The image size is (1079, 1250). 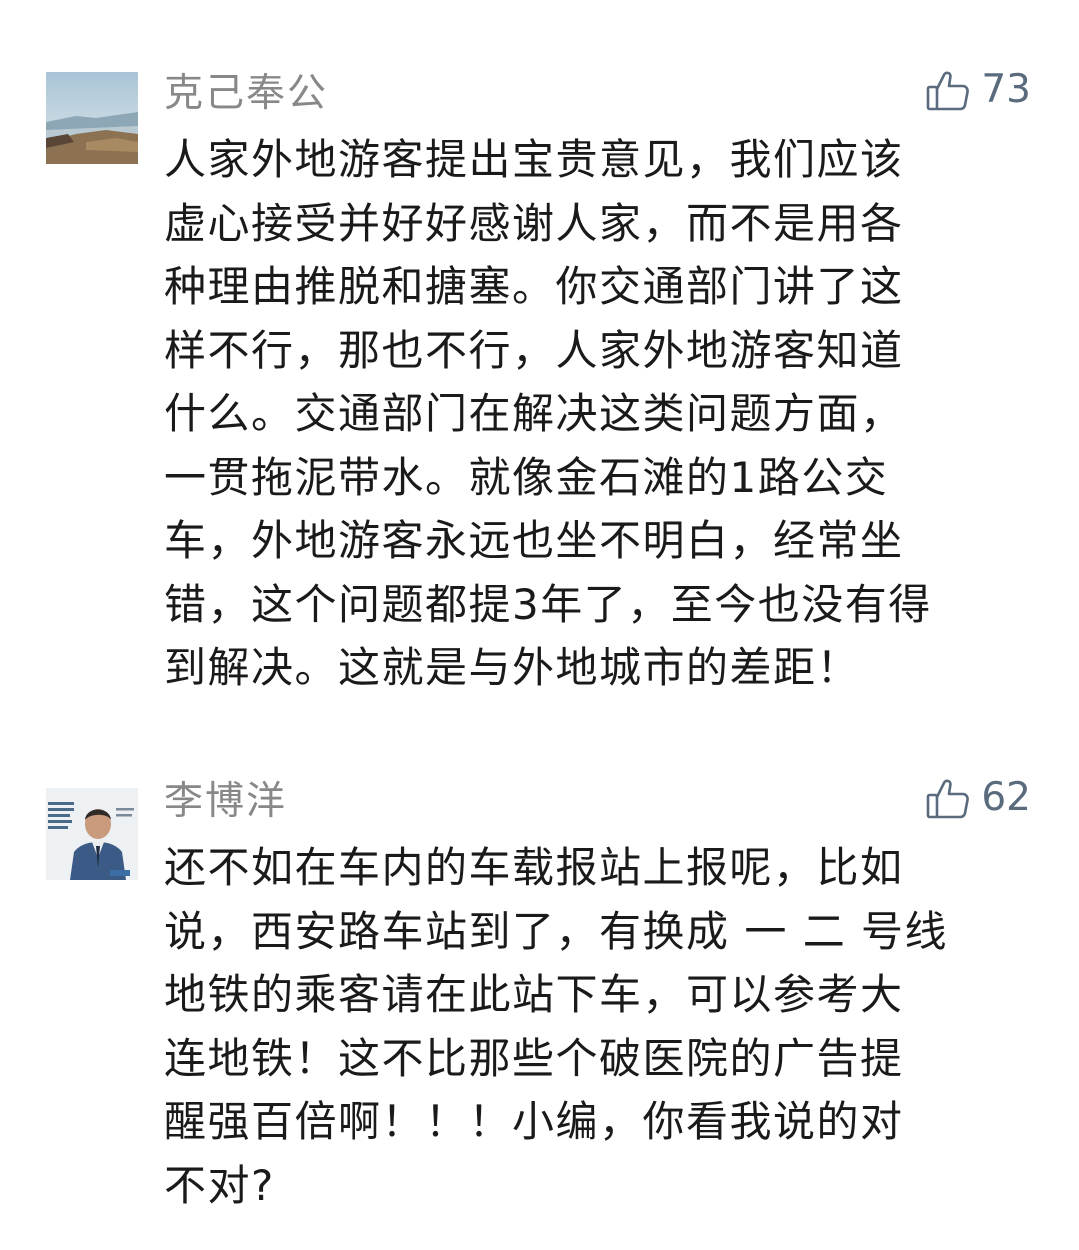 What do you see at coordinates (1006, 89) in the screenshot?
I see `like-count: 73` at bounding box center [1006, 89].